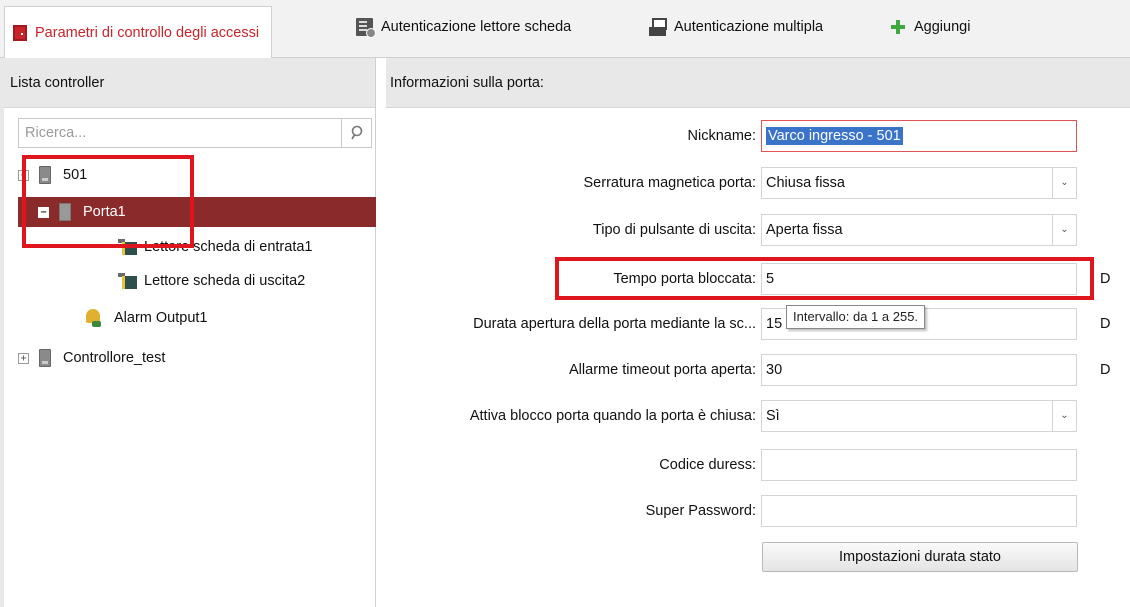  I want to click on super-password-field, so click(919, 511).